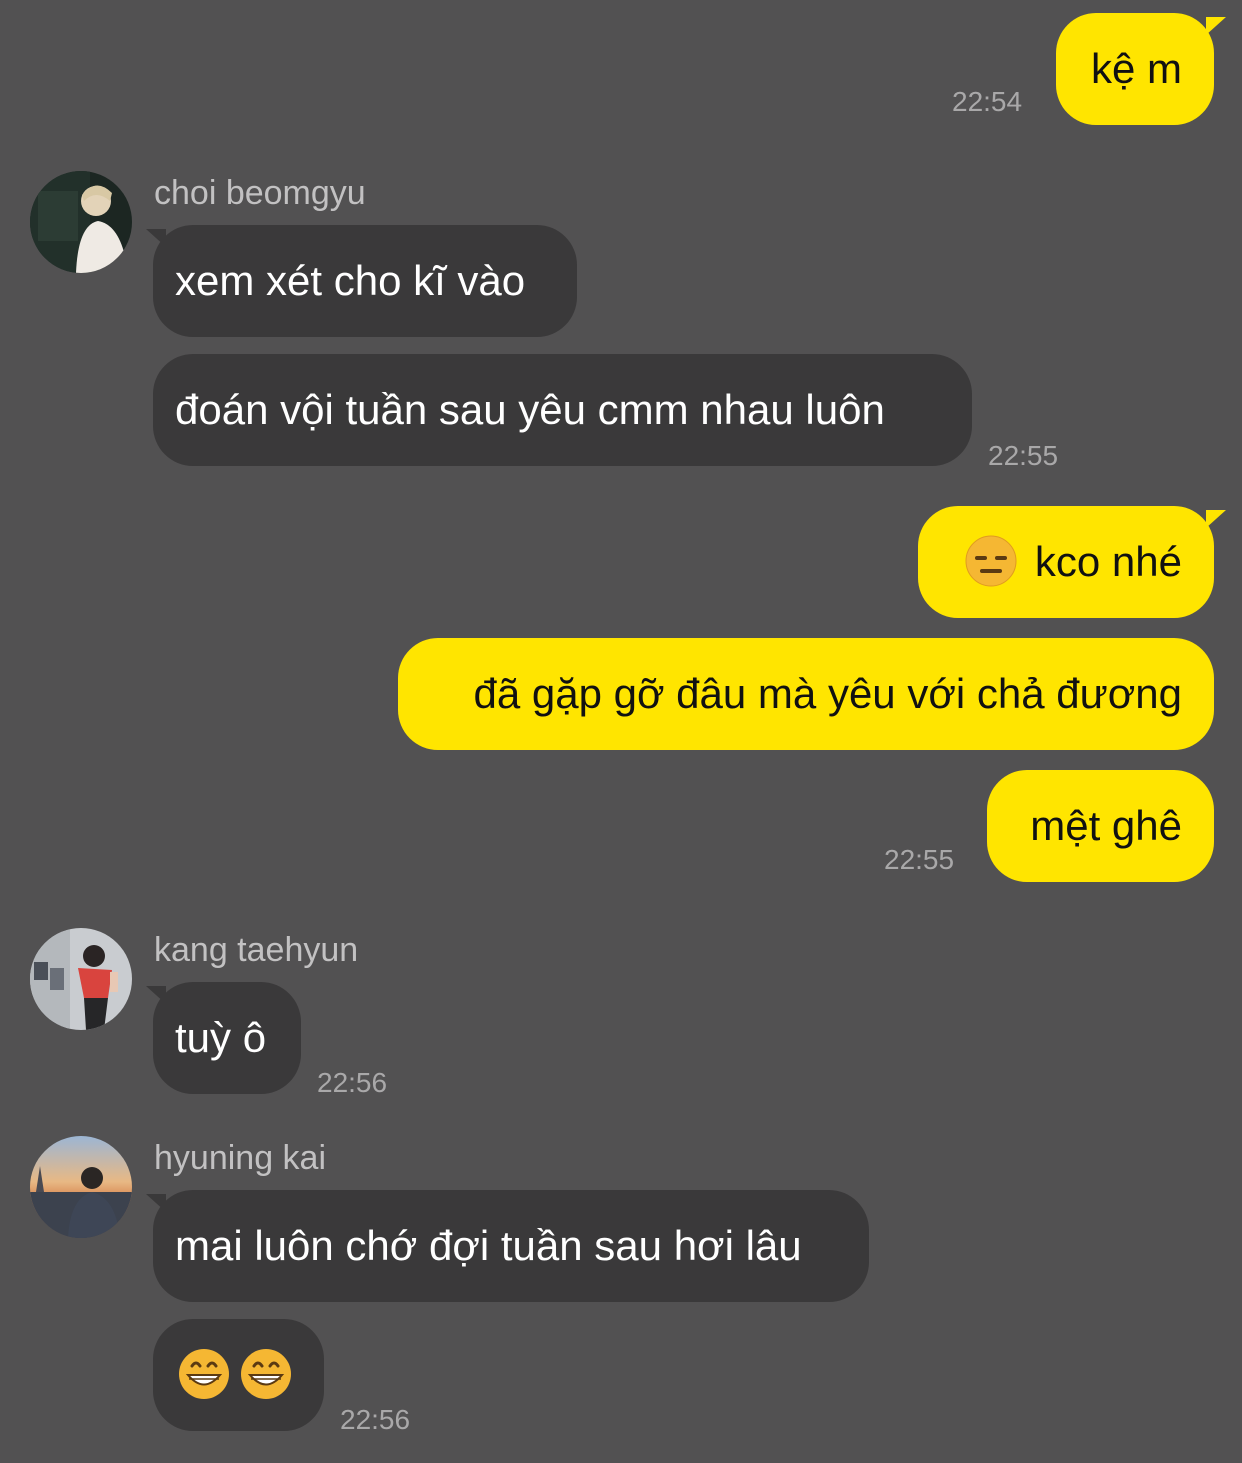 Image resolution: width=1242 pixels, height=1463 pixels. What do you see at coordinates (991, 561) in the screenshot?
I see `expressionless-face-emoji` at bounding box center [991, 561].